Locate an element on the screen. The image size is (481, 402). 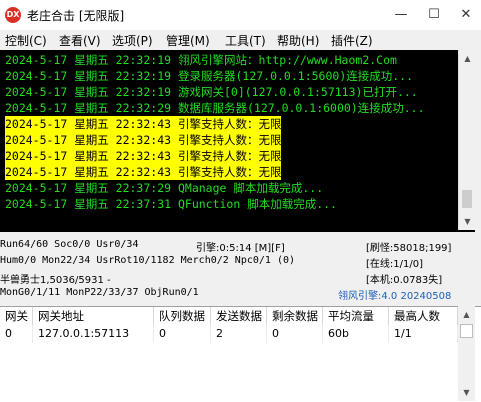
column-header: 发送数据 is located at coordinates (239, 316).